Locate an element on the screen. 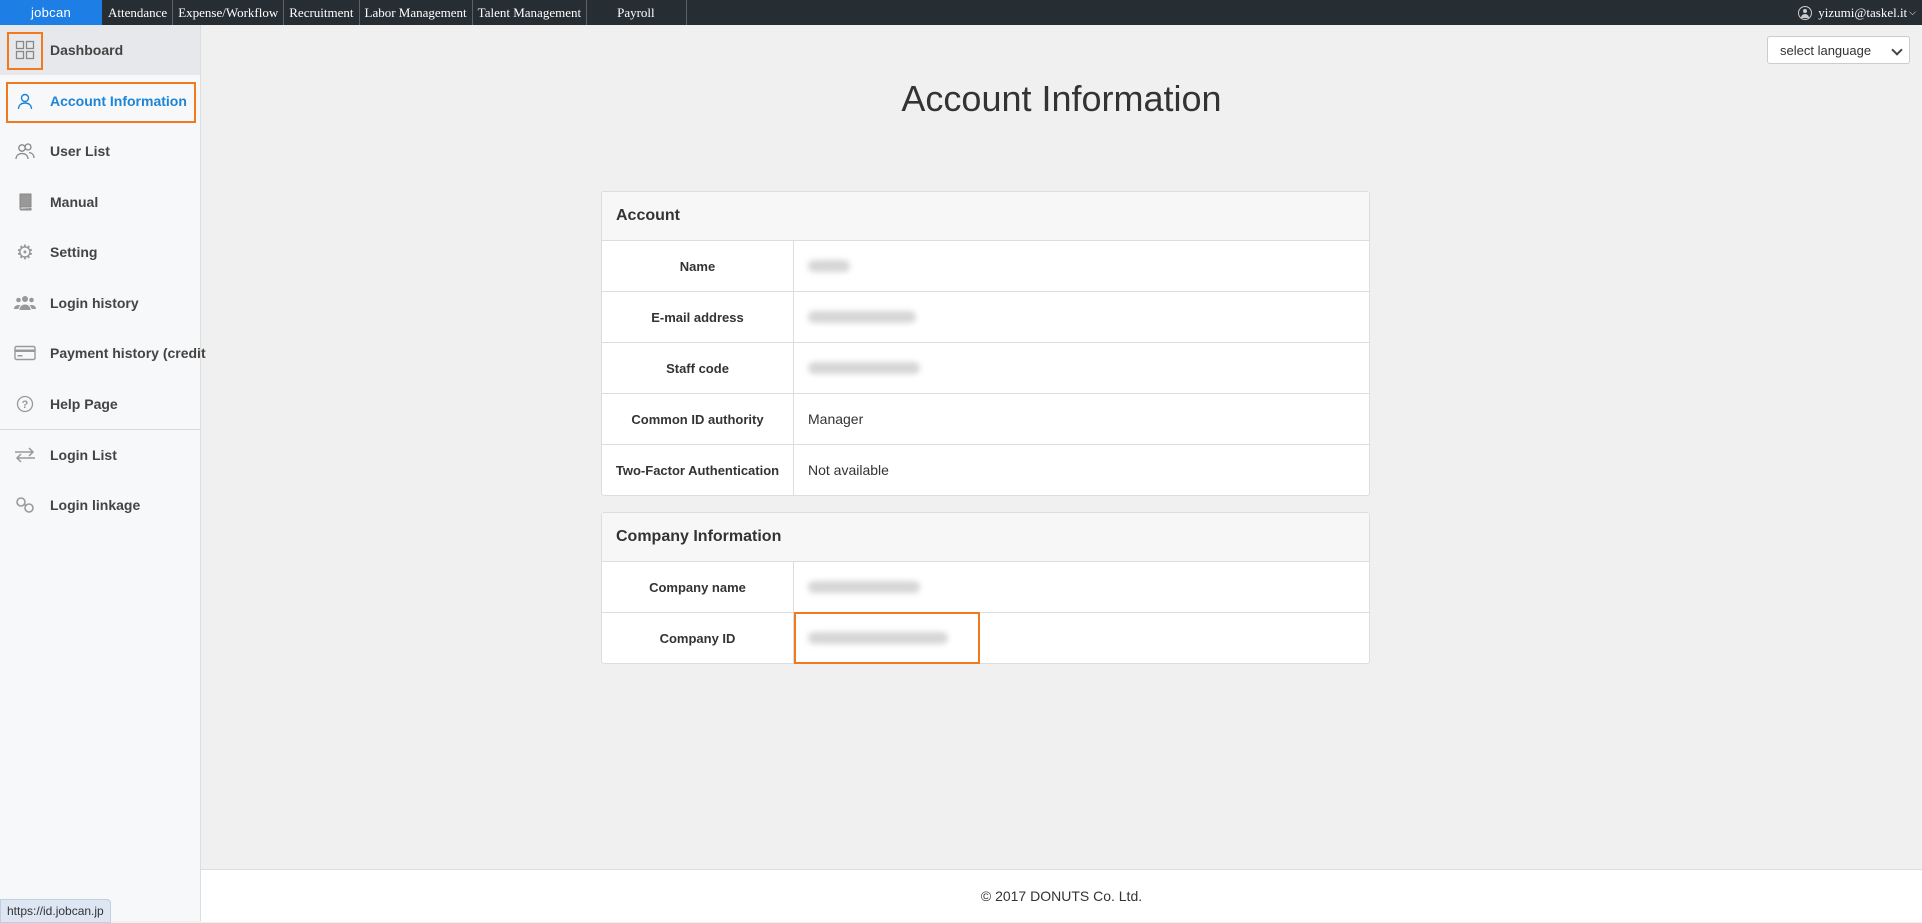 Image resolution: width=1922 pixels, height=923 pixels. name-value is located at coordinates (1081, 266).